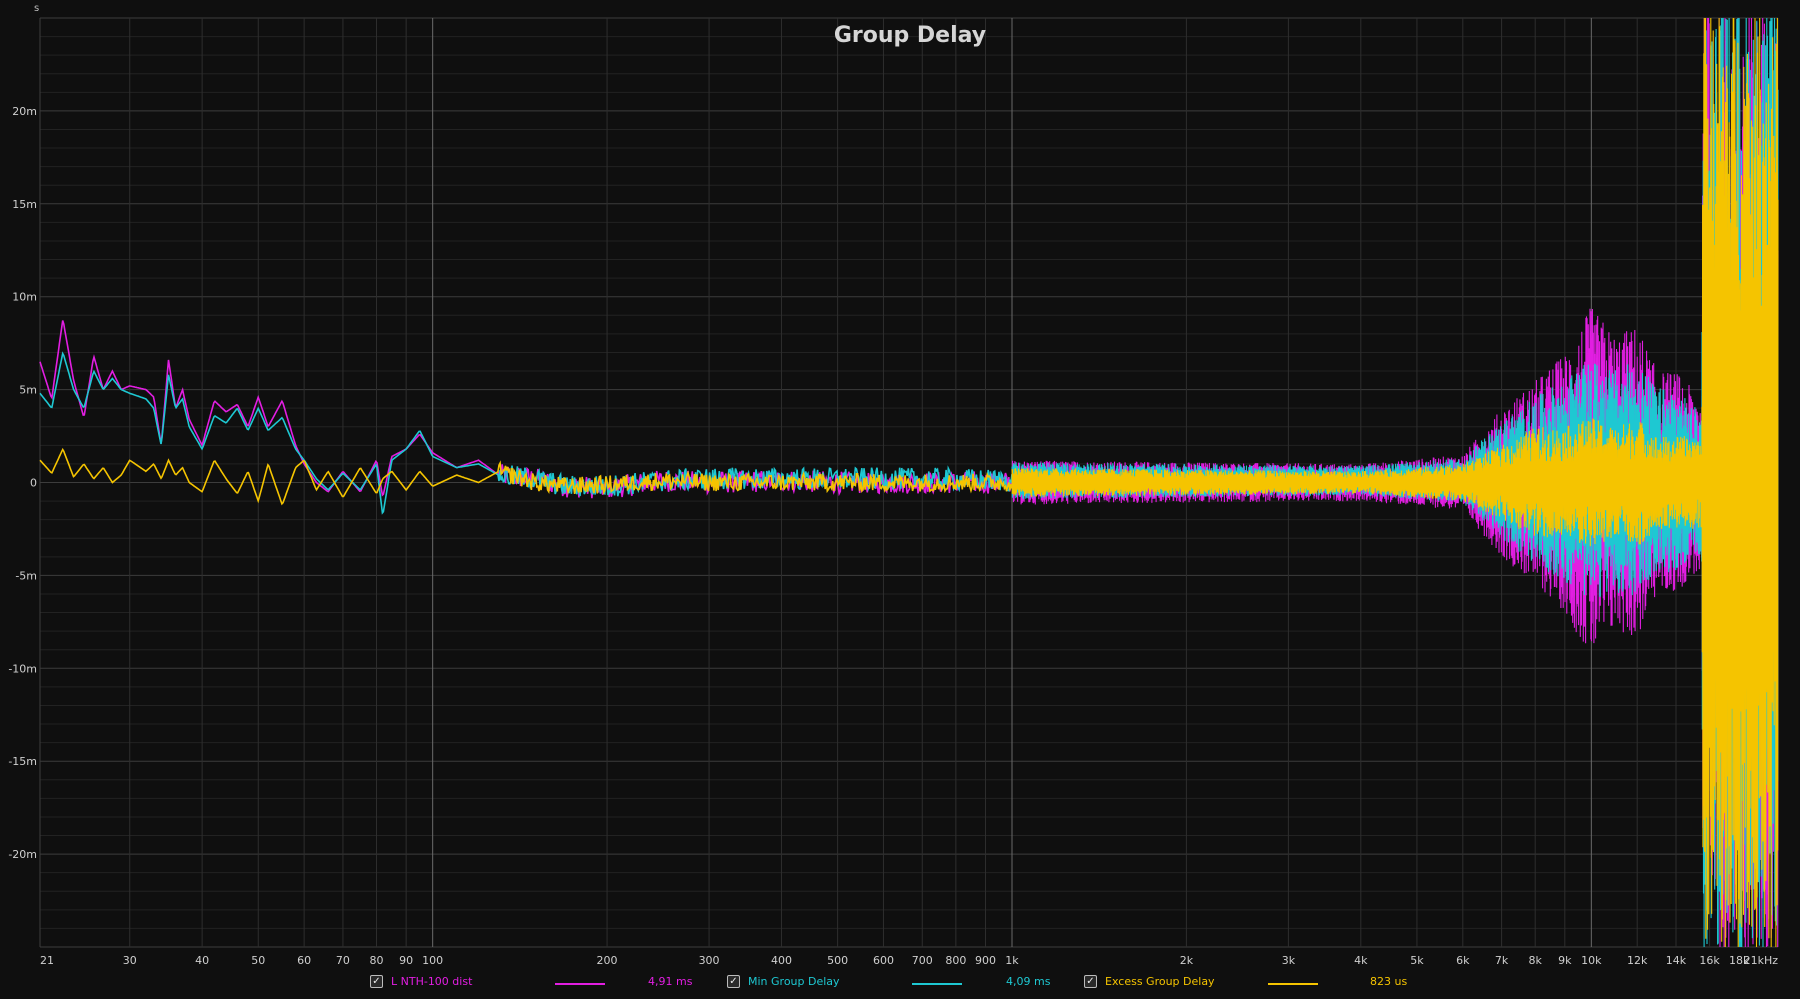 The height and width of the screenshot is (999, 1800). What do you see at coordinates (22, 668) in the screenshot?
I see `y-tick-label: -10m` at bounding box center [22, 668].